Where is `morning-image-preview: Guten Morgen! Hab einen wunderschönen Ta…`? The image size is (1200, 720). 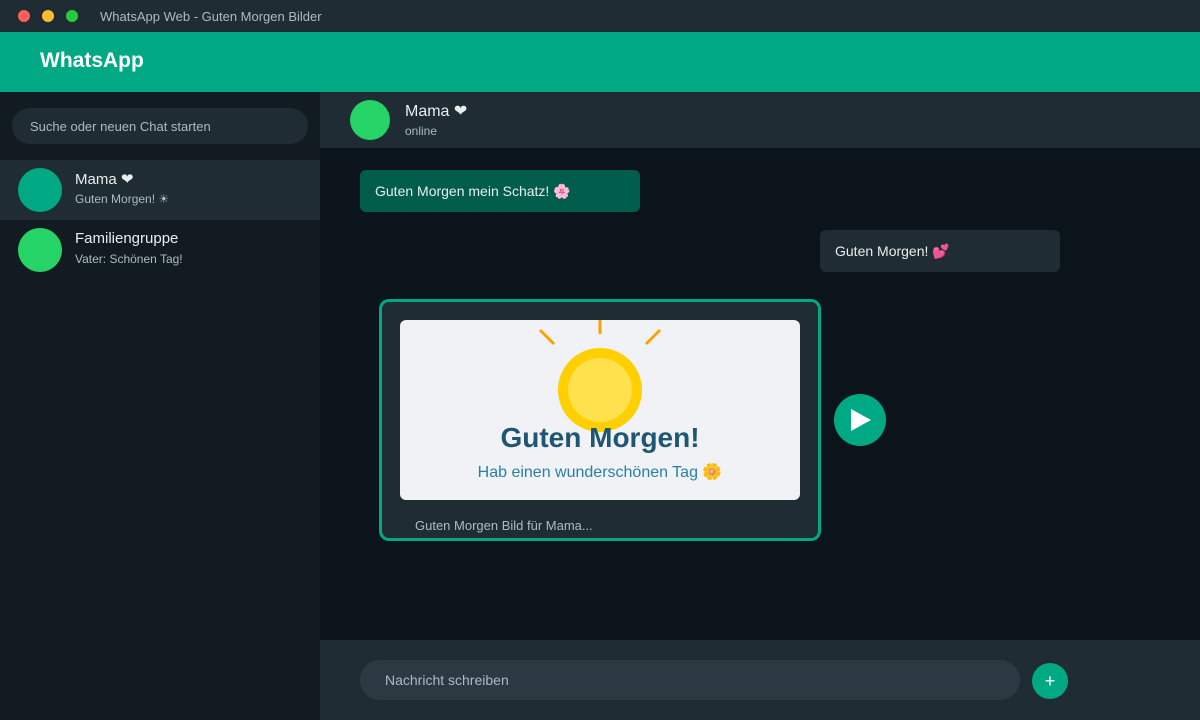 morning-image-preview: Guten Morgen! Hab einen wunderschönen Ta… is located at coordinates (600, 410).